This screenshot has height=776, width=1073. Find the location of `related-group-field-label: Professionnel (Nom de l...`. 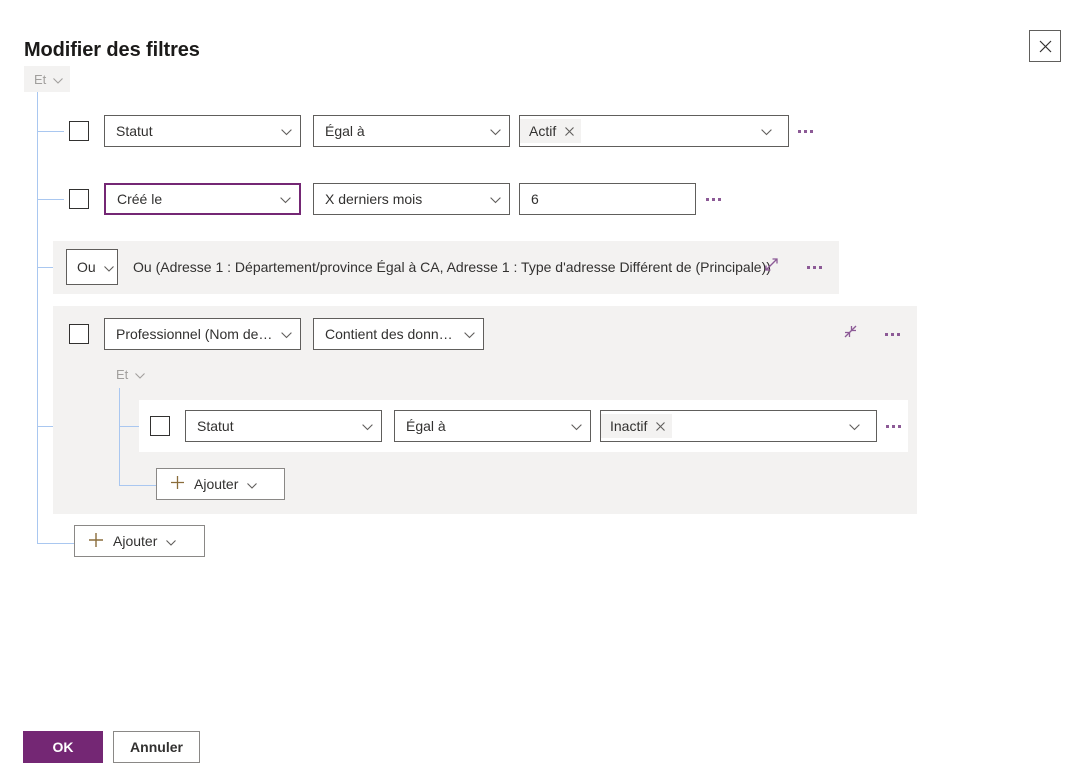

related-group-field-label: Professionnel (Nom de l... is located at coordinates (195, 334).